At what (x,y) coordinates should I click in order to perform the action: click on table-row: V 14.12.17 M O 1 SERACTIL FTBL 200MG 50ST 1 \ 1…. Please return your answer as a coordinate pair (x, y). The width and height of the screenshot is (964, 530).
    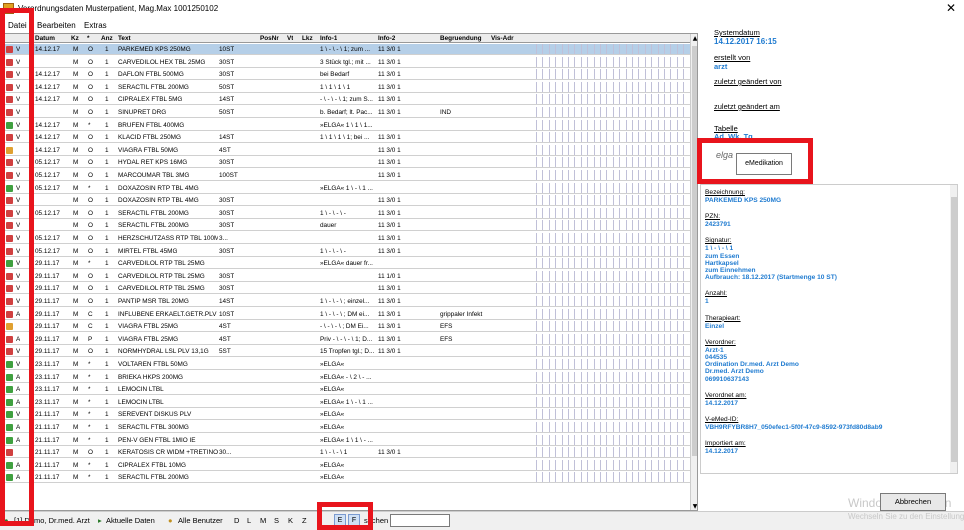
    Looking at the image, I should click on (347, 87).